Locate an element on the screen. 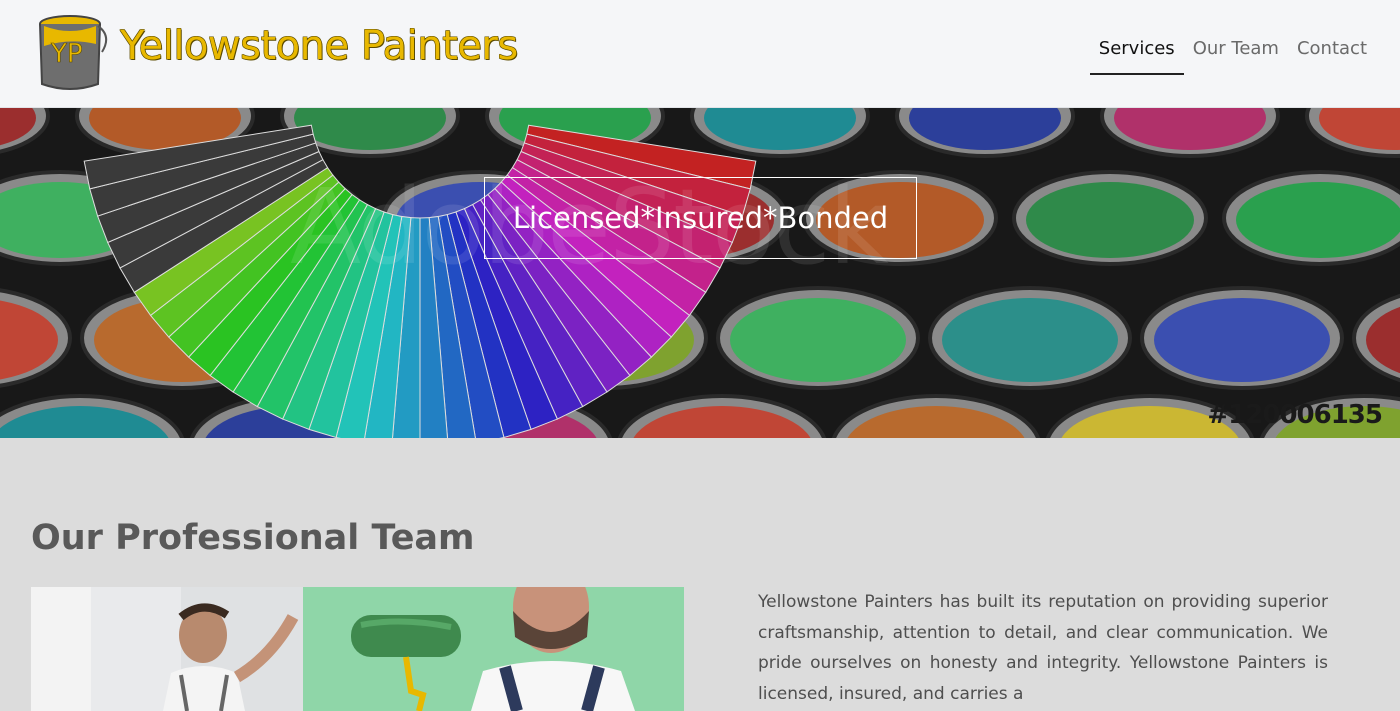 The image size is (1400, 711). paint-can-logo-icon: YP is located at coordinates (73, 52).